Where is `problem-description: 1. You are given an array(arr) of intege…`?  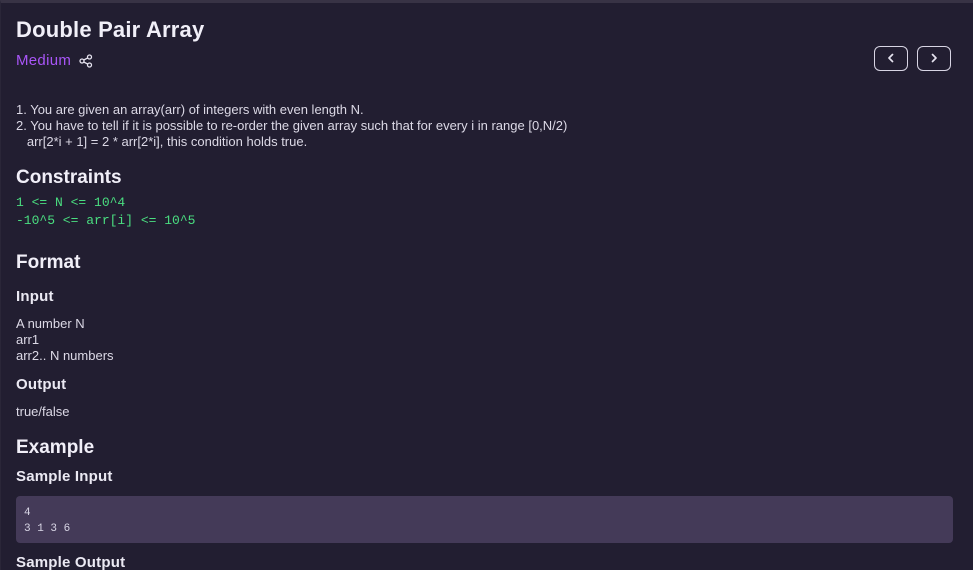 problem-description: 1. You are given an array(arr) of intege… is located at coordinates (291, 126).